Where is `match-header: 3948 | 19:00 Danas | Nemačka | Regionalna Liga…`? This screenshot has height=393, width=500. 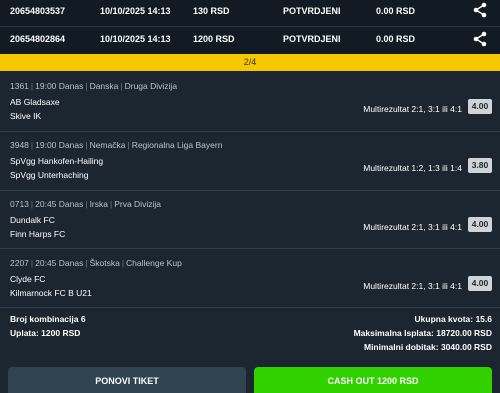
match-header: 3948 | 19:00 Danas | Nemačka | Regionalna Liga… is located at coordinates (116, 145).